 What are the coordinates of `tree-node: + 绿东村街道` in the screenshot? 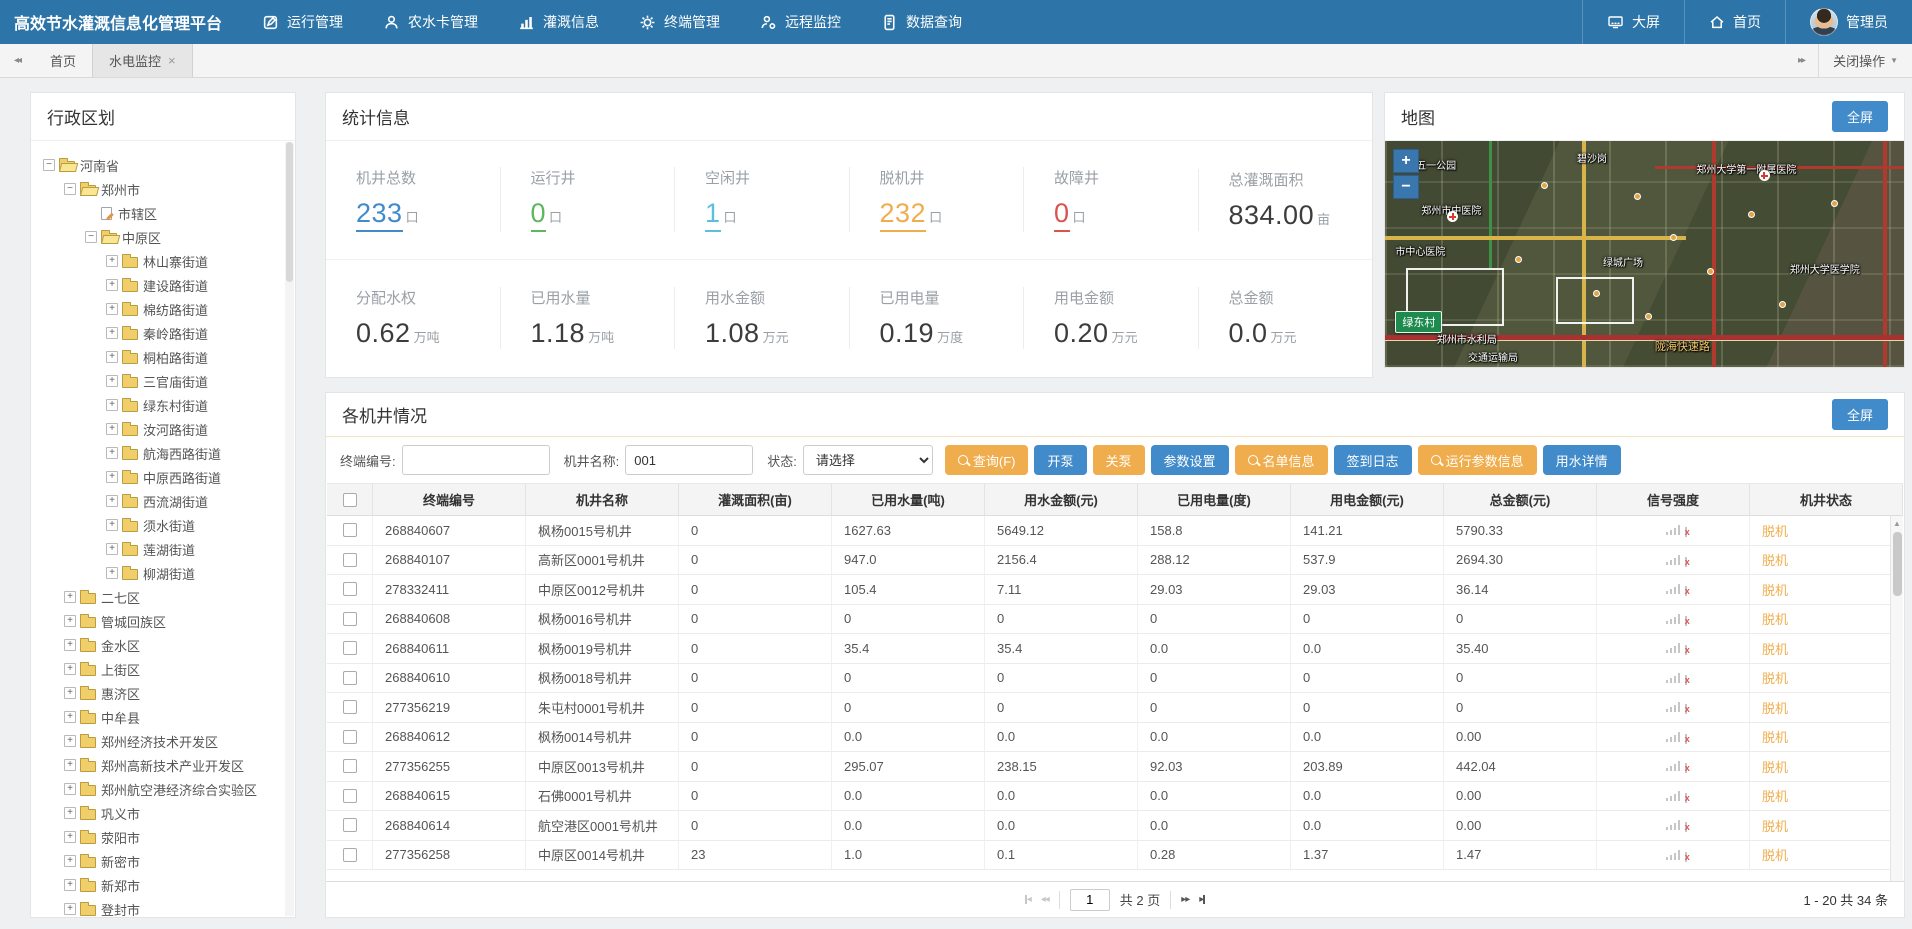 It's located at (164, 405).